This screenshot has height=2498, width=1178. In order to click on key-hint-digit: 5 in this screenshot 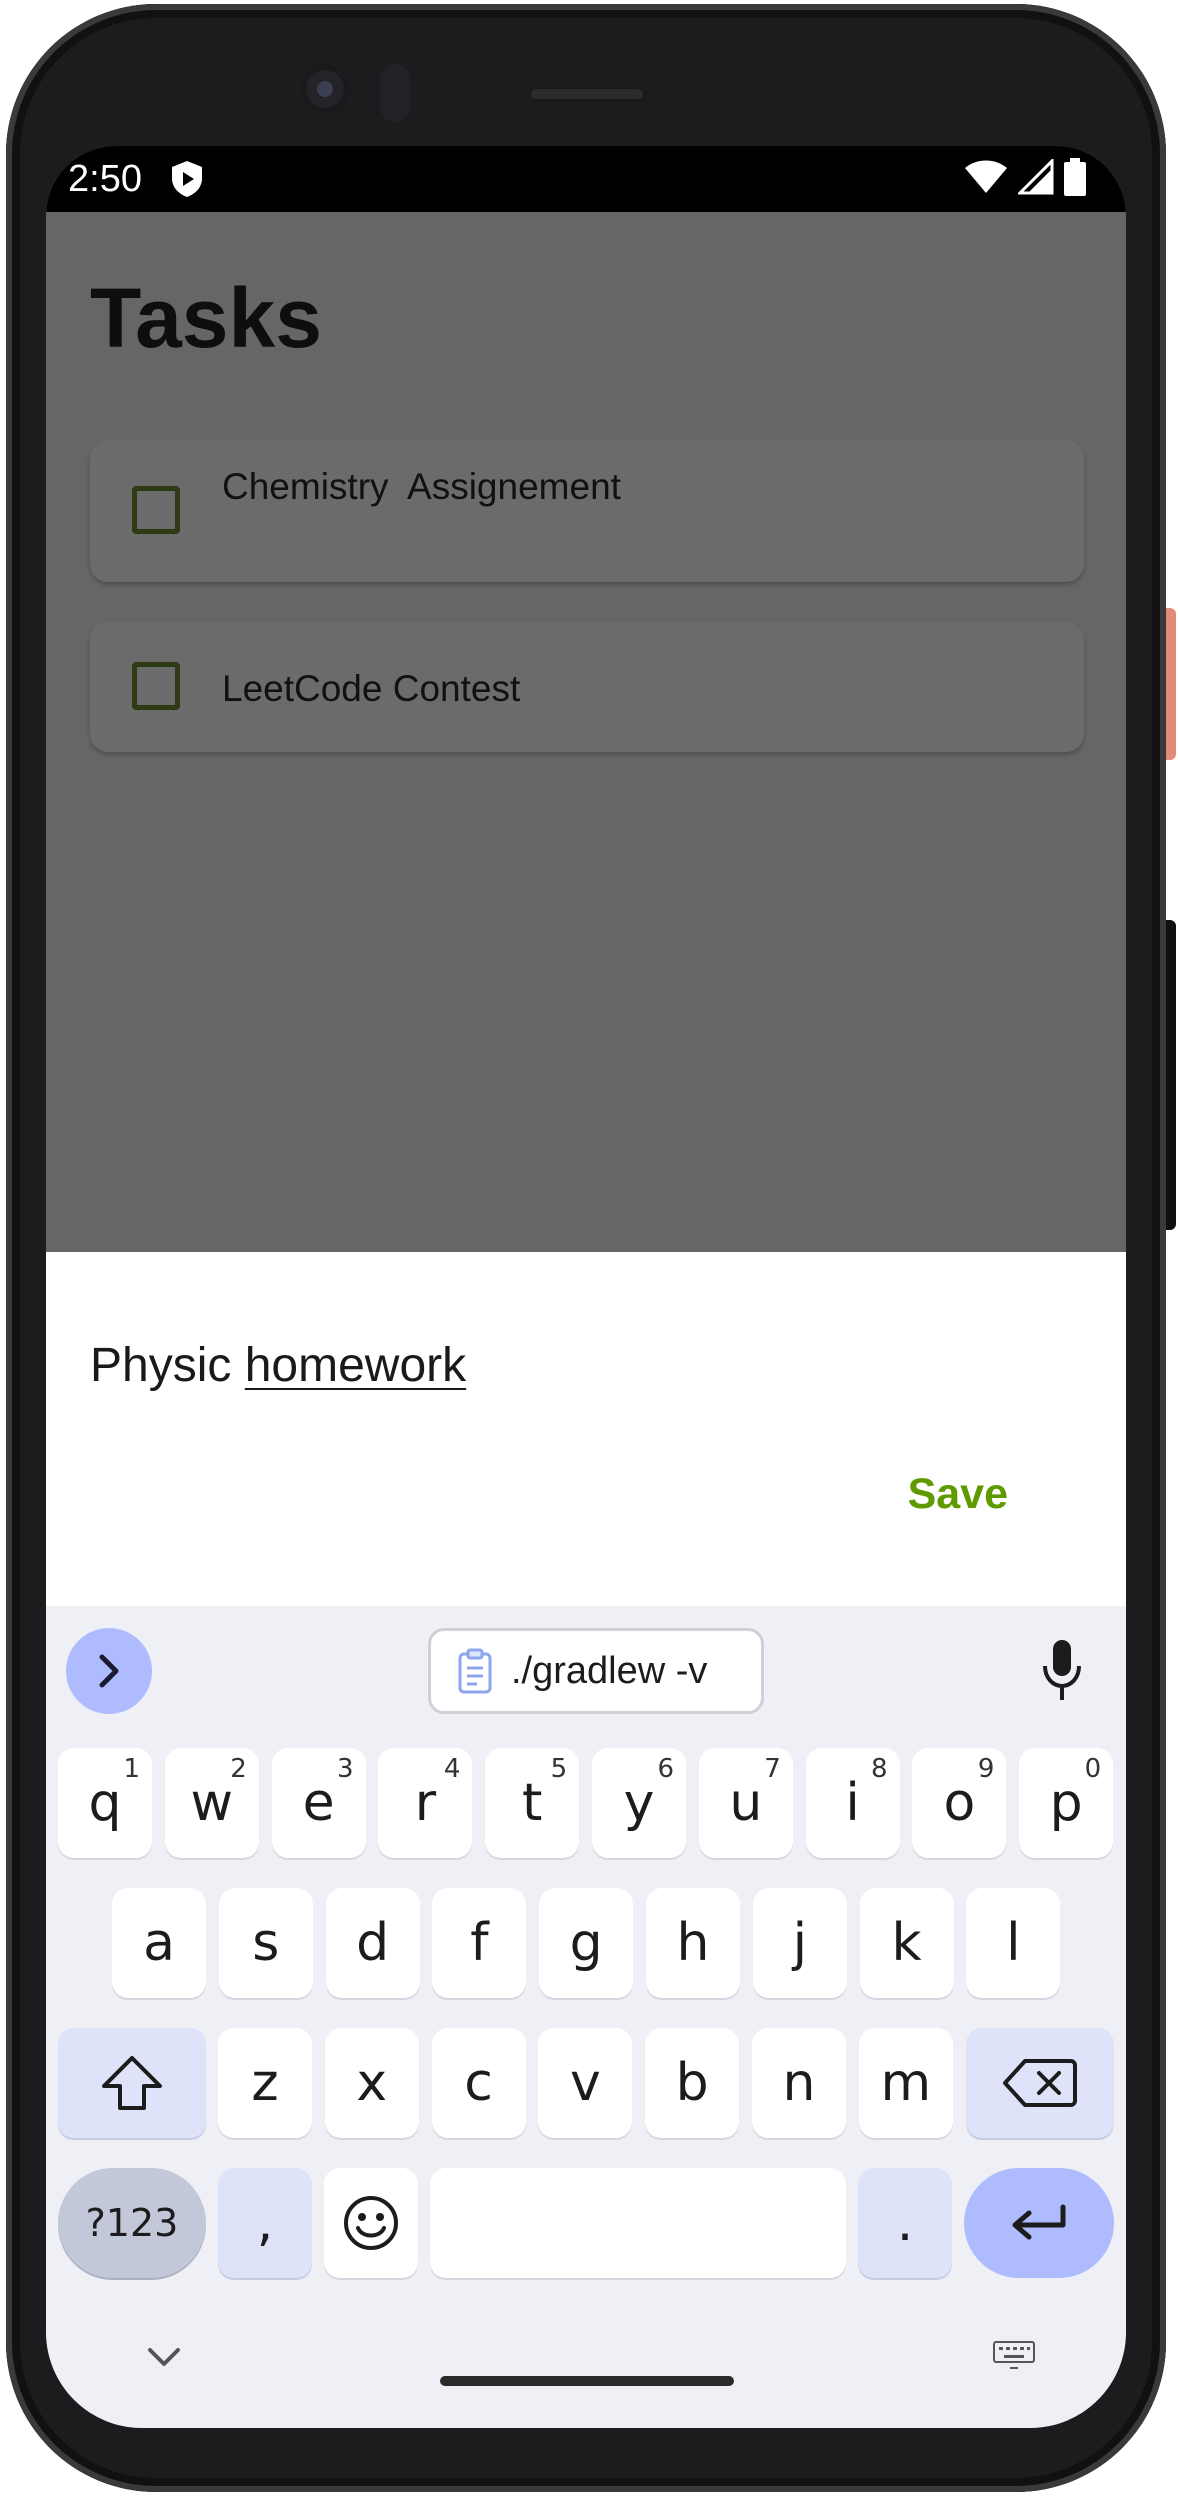, I will do `click(559, 1769)`.